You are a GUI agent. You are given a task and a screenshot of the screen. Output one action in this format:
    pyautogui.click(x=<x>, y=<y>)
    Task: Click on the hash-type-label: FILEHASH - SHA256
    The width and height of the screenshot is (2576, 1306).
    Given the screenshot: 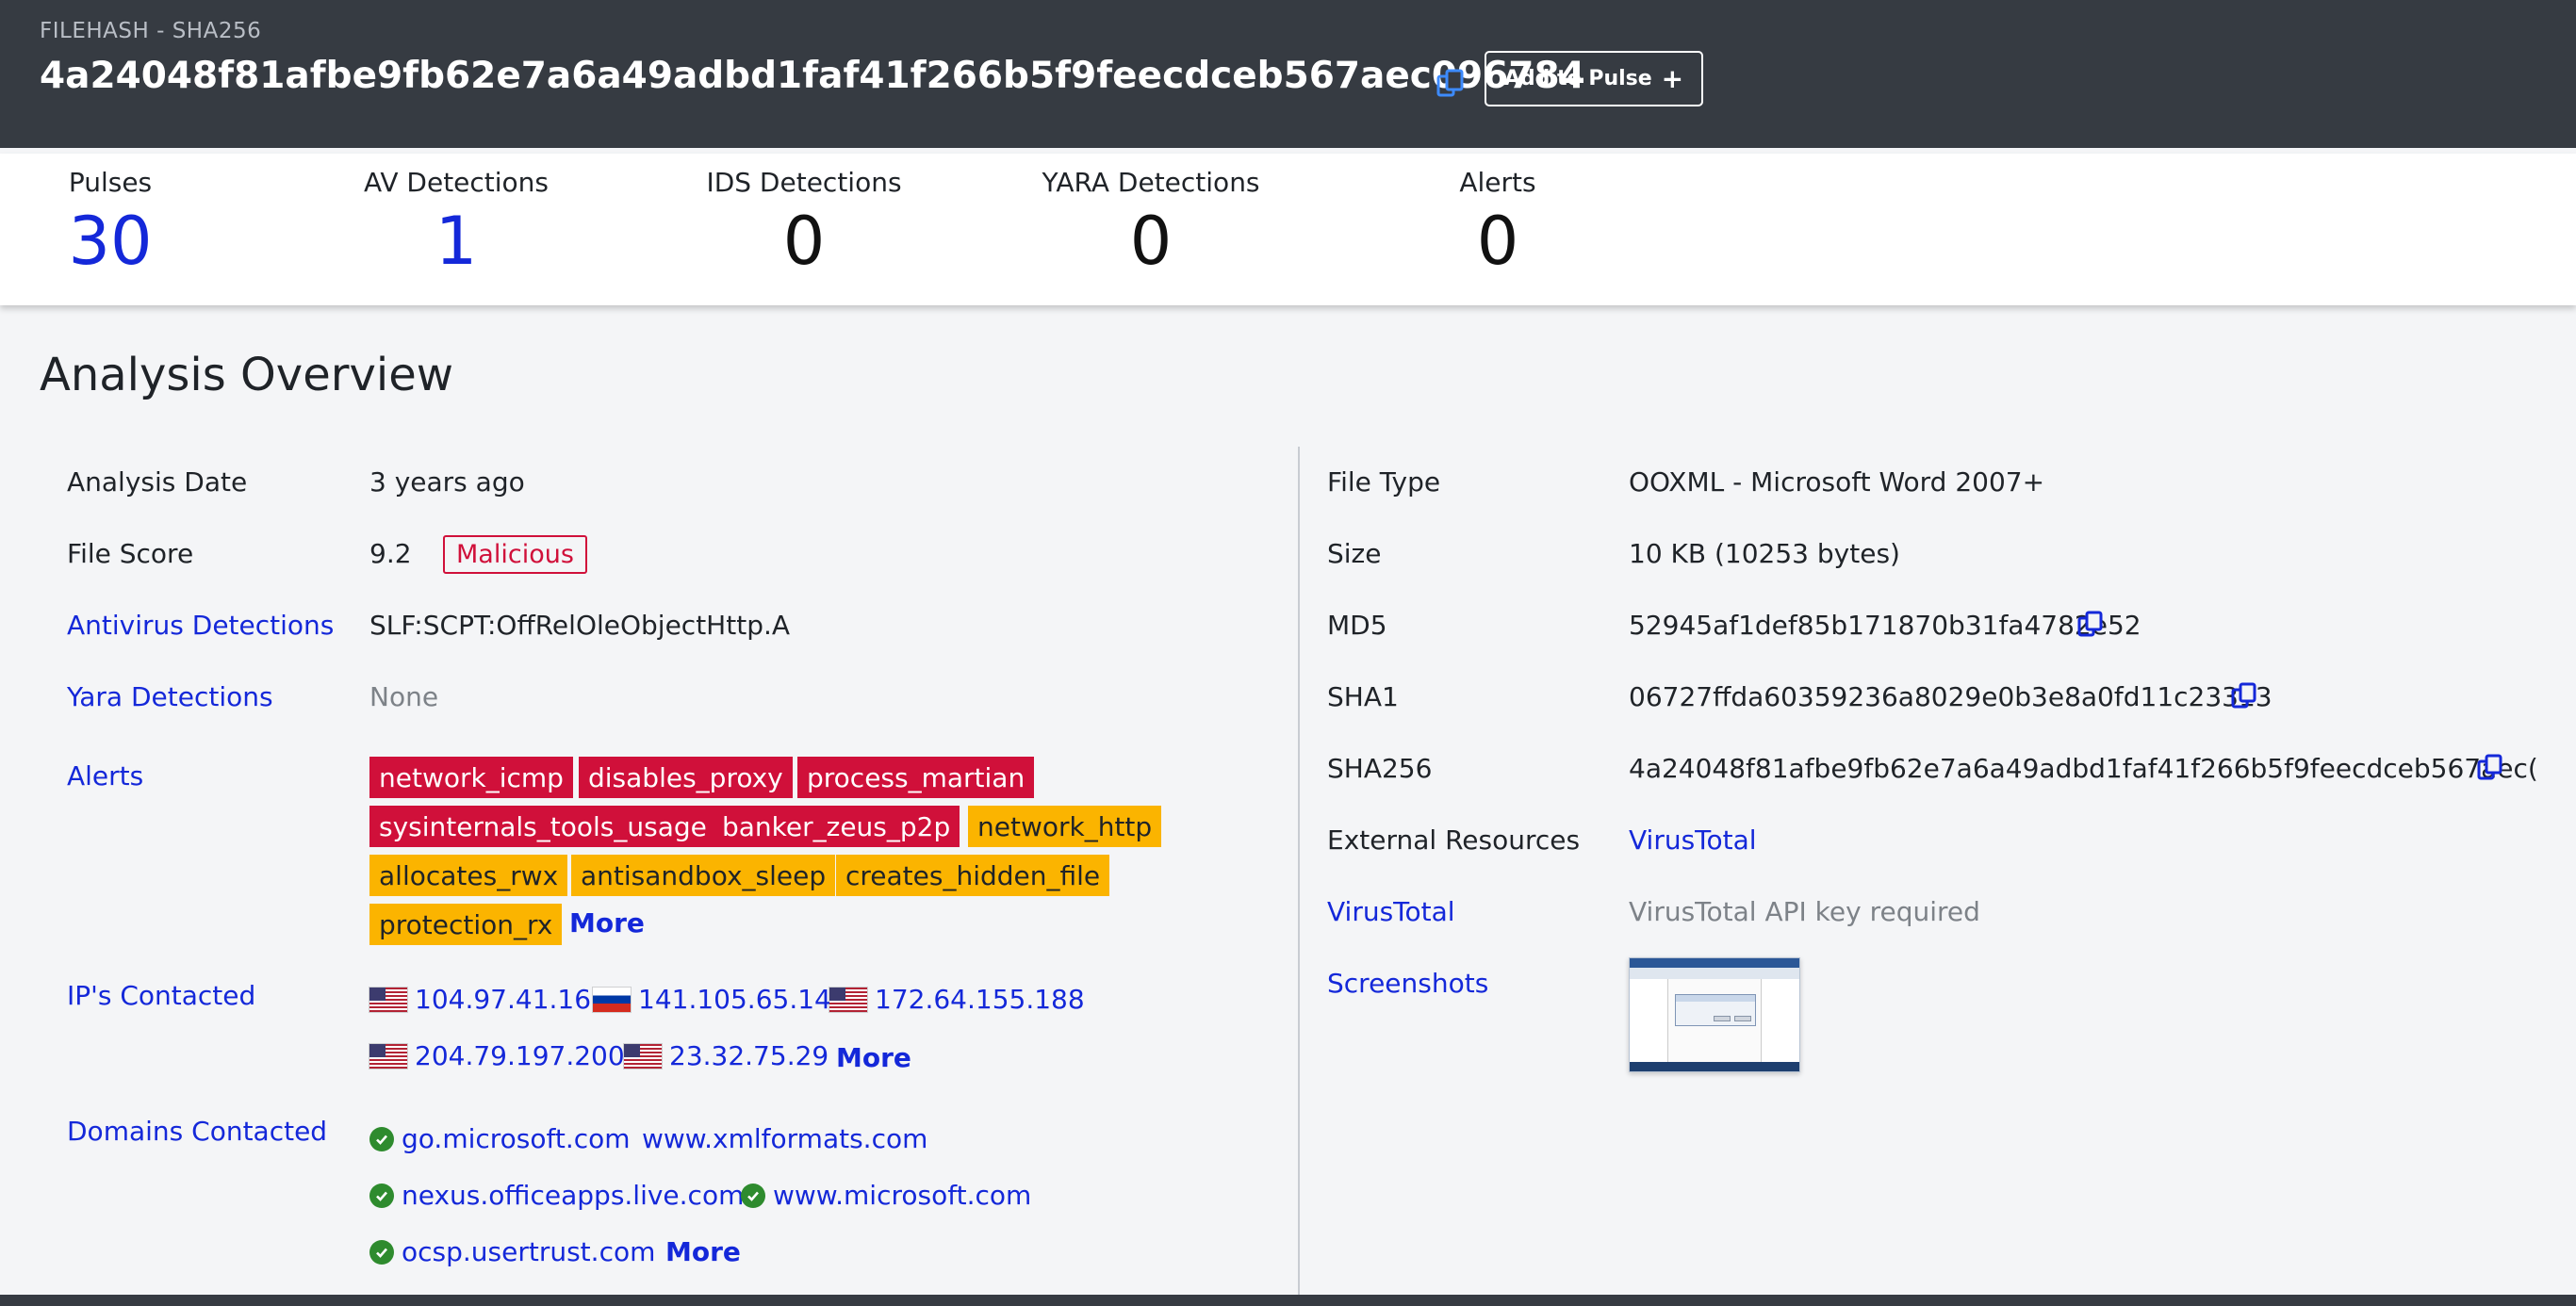 What is the action you would take?
    pyautogui.click(x=151, y=31)
    